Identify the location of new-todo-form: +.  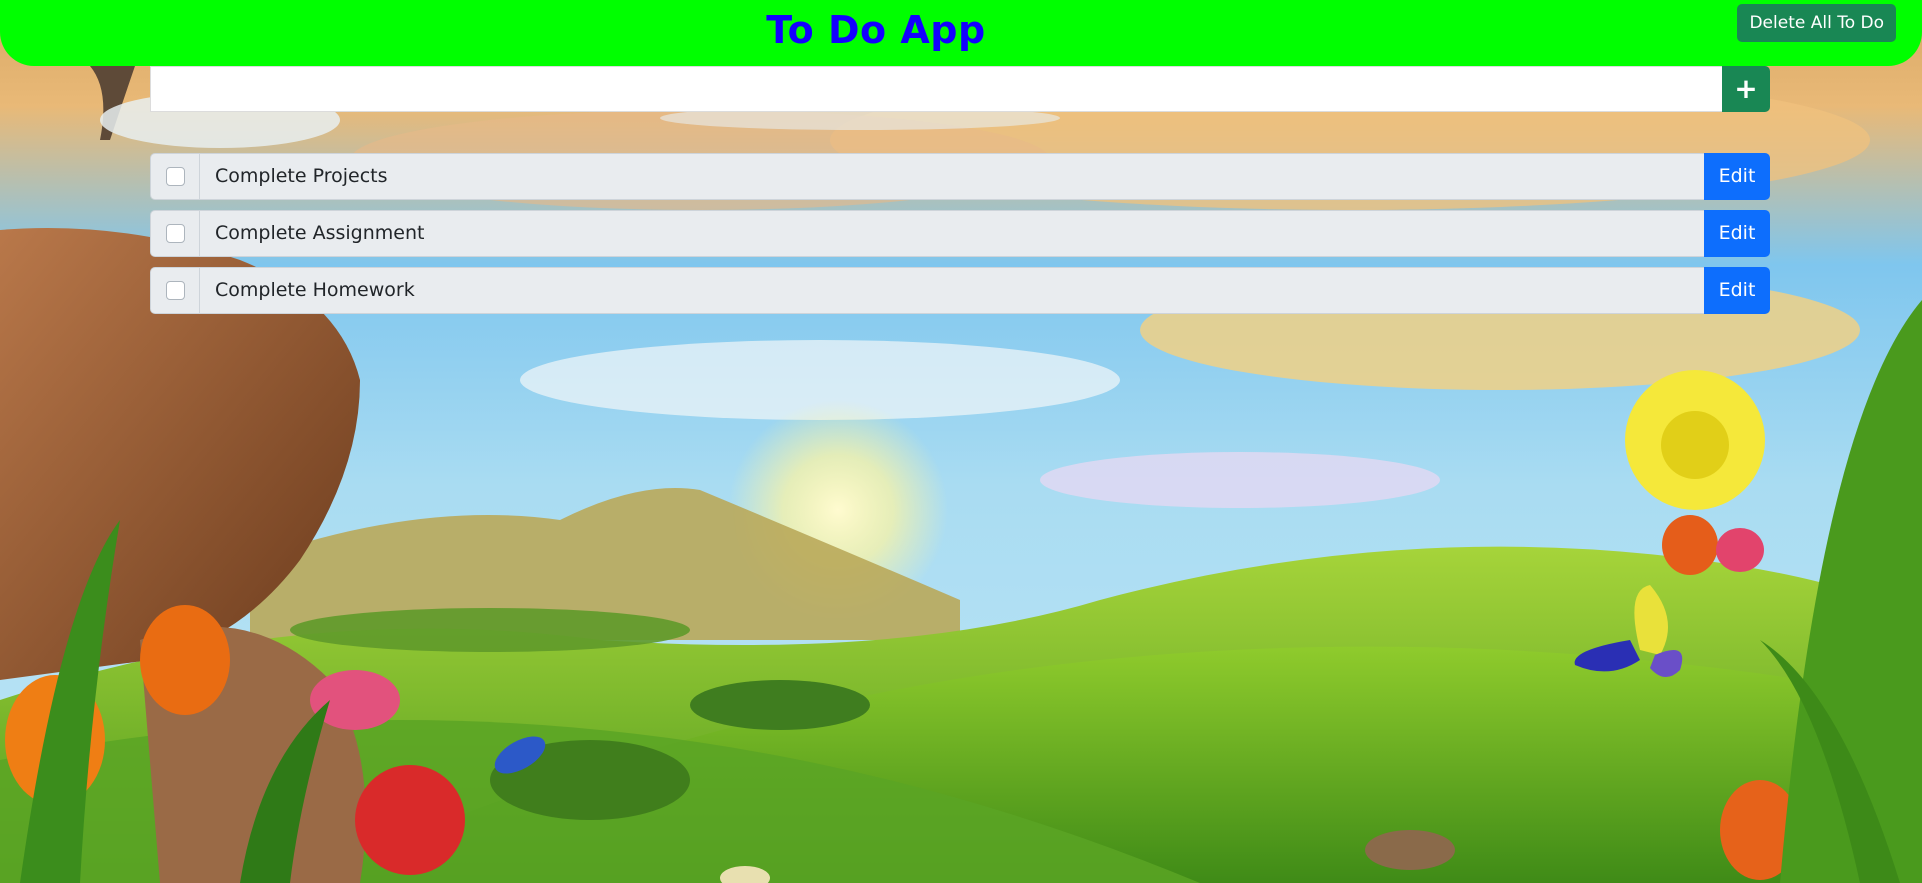
(960, 89).